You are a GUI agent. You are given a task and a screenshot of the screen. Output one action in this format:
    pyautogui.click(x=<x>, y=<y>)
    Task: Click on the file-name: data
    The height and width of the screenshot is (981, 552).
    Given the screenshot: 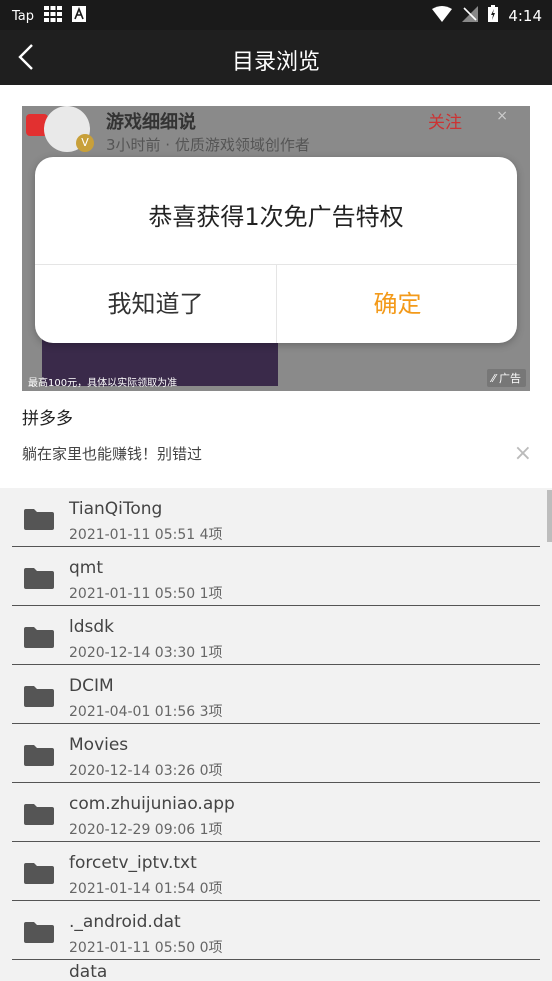 What is the action you would take?
    pyautogui.click(x=88, y=971)
    